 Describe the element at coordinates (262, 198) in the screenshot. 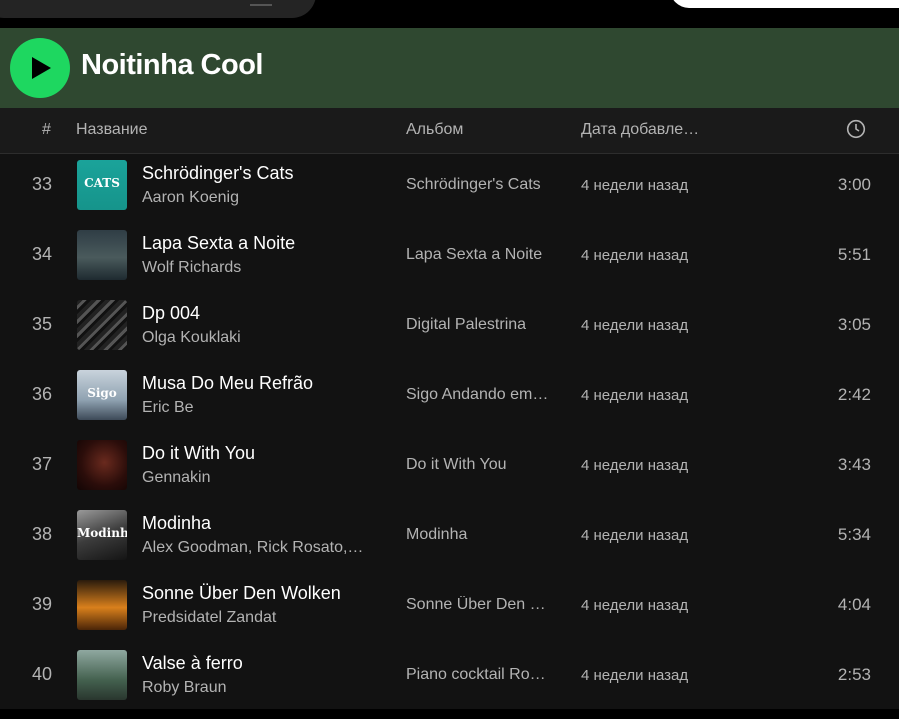

I see `track-artist: Aaron Koenig` at that location.